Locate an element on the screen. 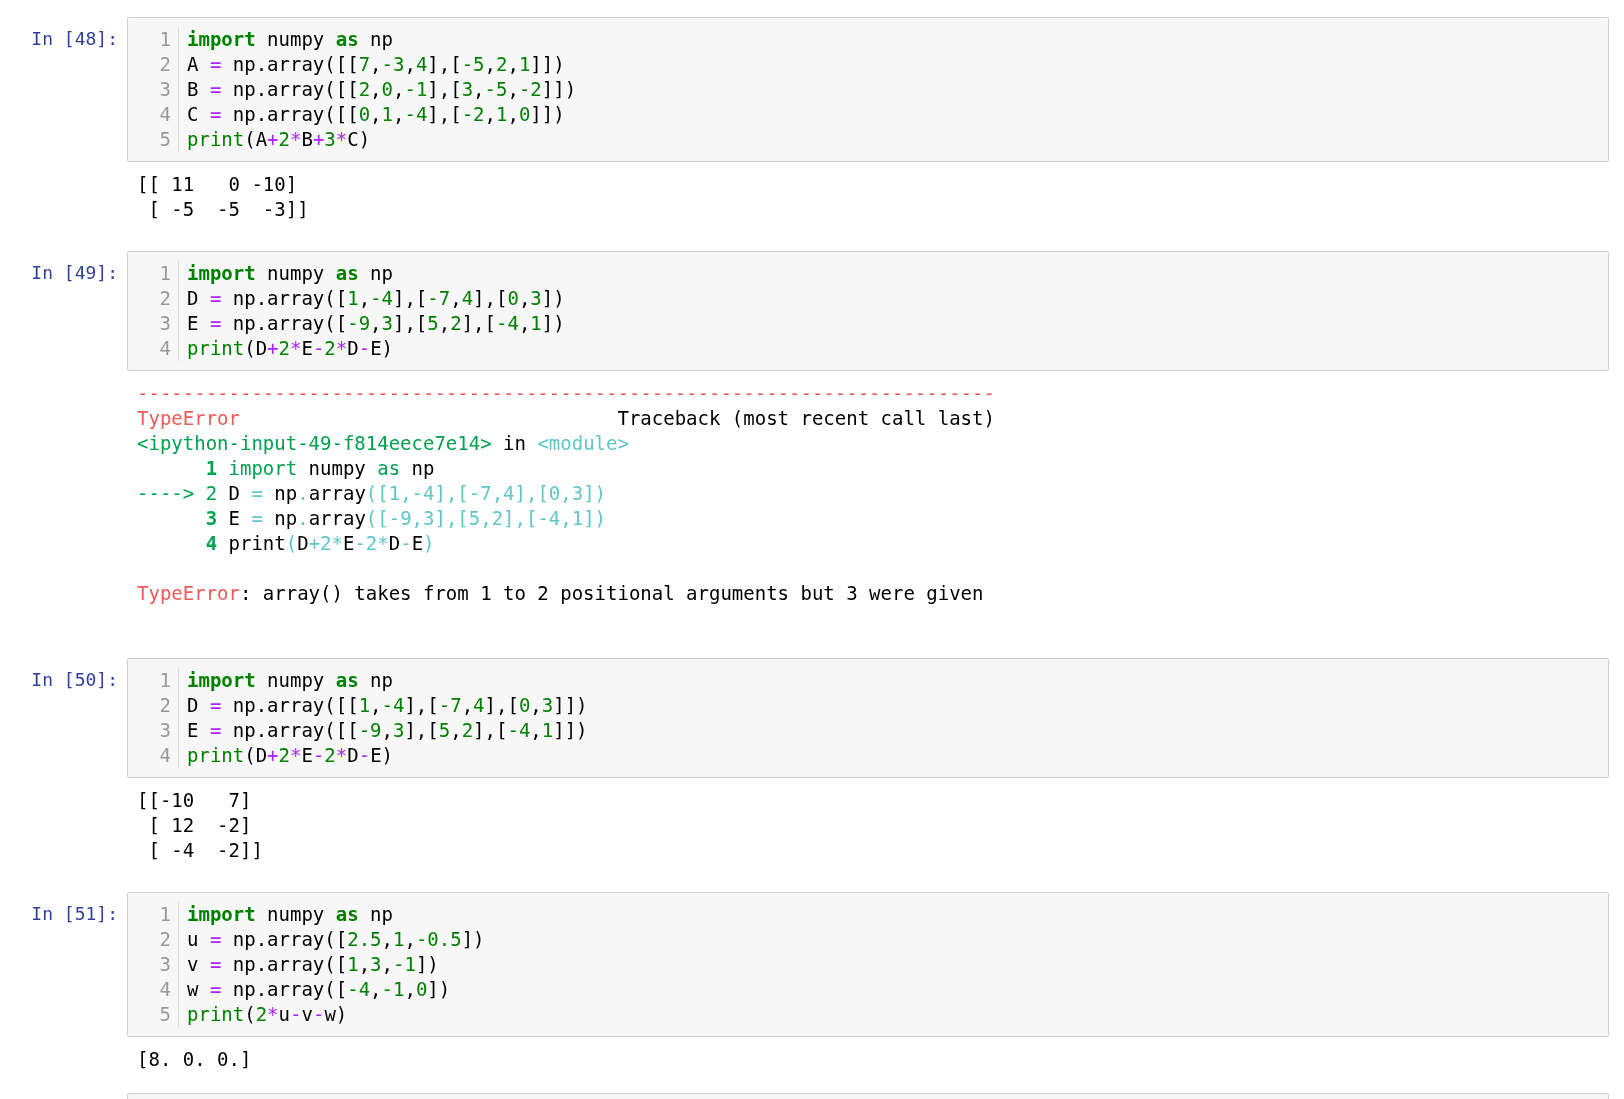 Image resolution: width=1624 pixels, height=1099 pixels. output-line: [ -4 -2]] is located at coordinates (205, 850).